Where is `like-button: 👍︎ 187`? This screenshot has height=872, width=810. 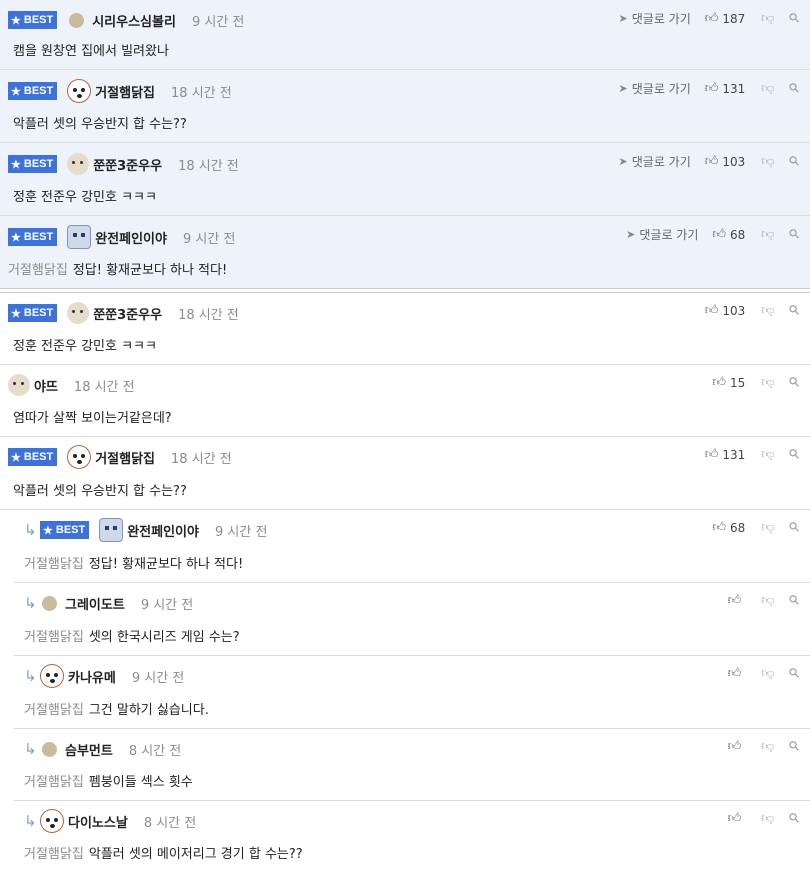 like-button: 👍︎ 187 is located at coordinates (725, 18).